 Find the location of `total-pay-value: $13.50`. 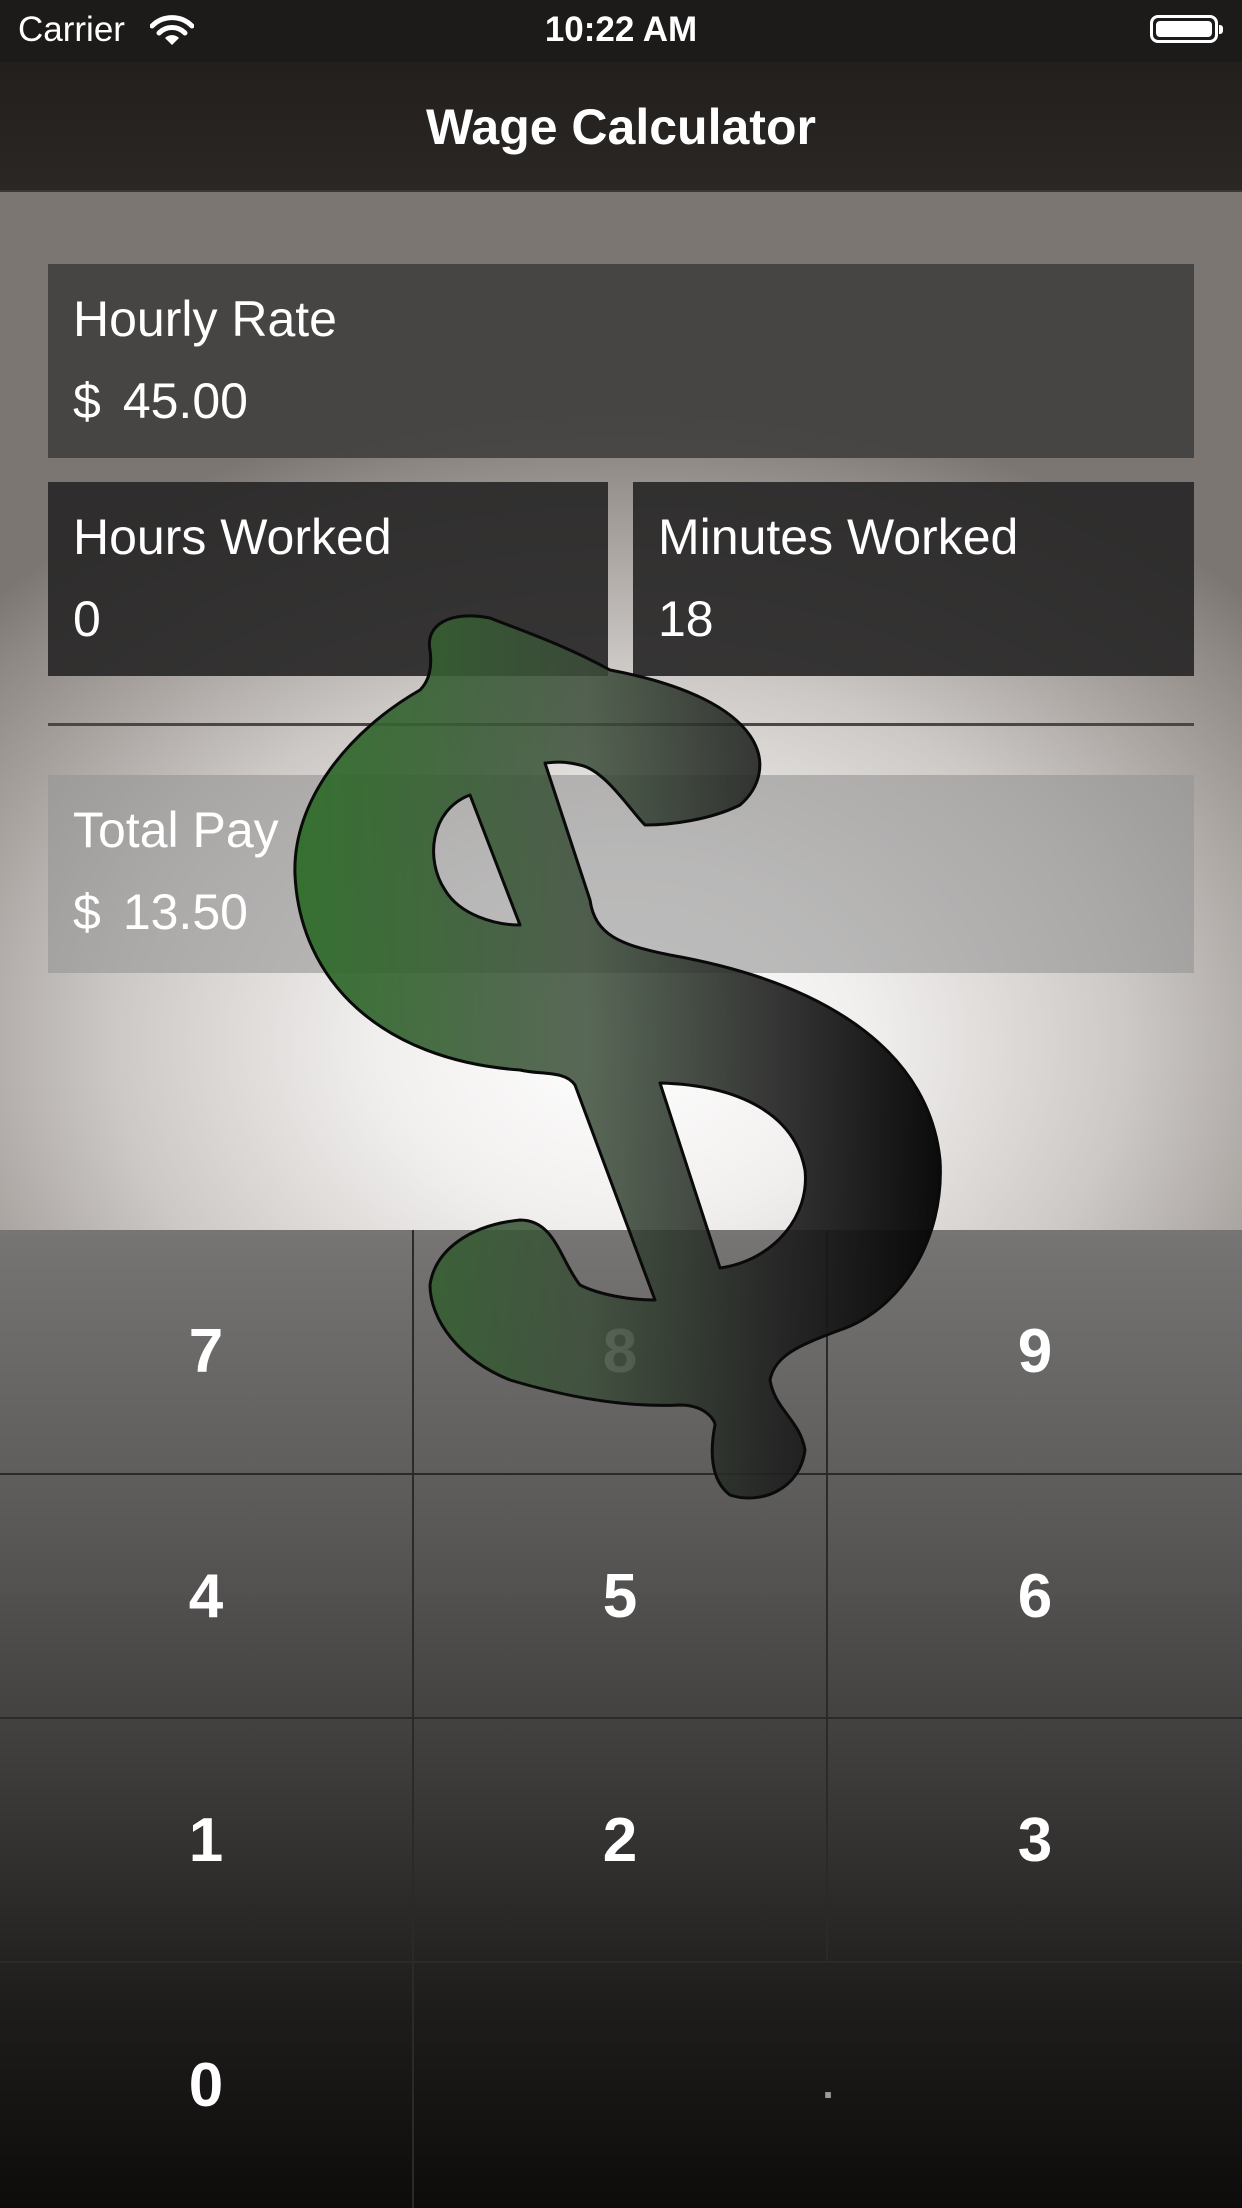

total-pay-value: $13.50 is located at coordinates (160, 912).